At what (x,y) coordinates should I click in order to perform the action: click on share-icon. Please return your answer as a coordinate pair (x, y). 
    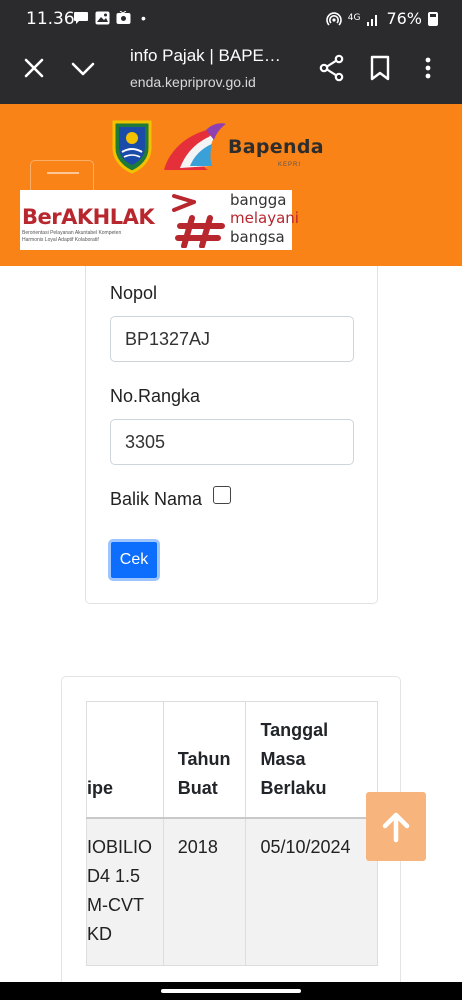
    Looking at the image, I should click on (332, 68).